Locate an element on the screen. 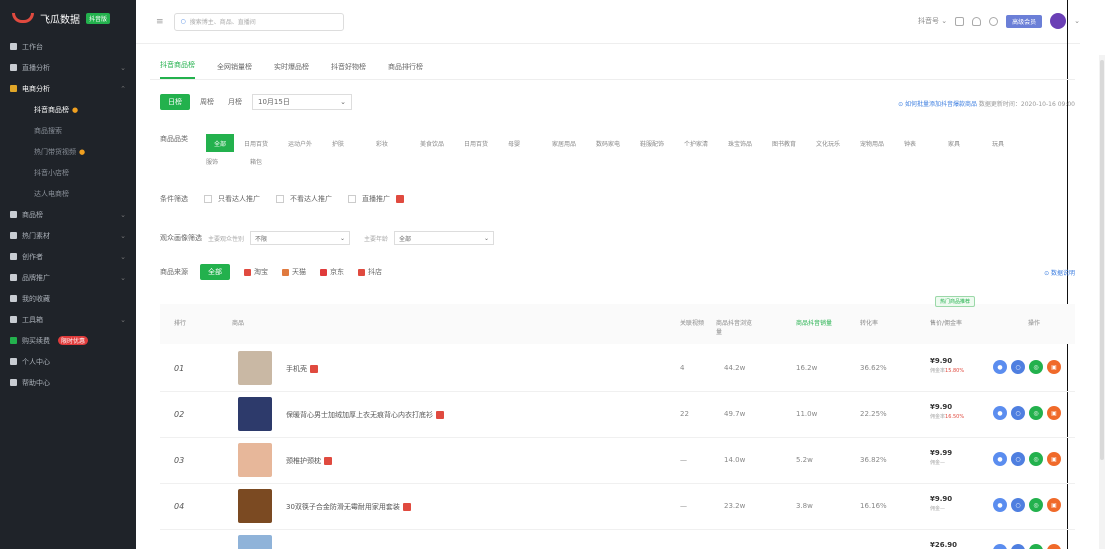 This screenshot has width=1113, height=549. category-item: 个护家清 is located at coordinates (706, 143).